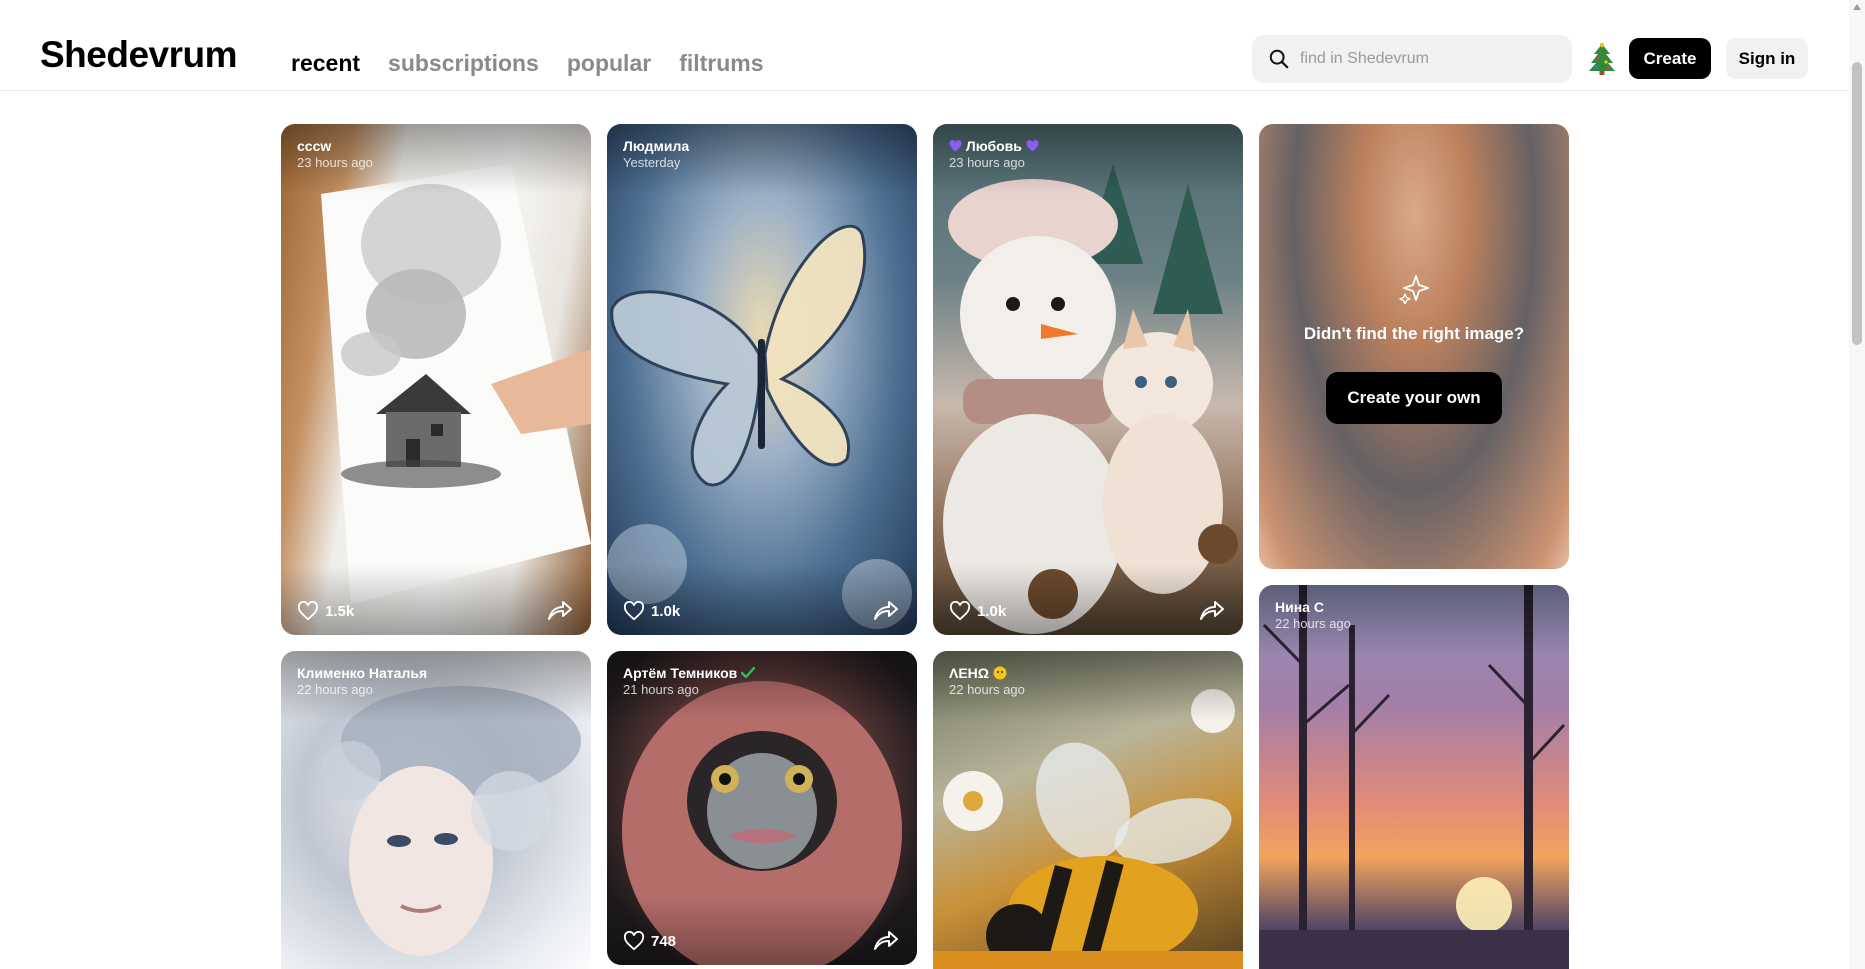 Image resolution: width=1865 pixels, height=969 pixels. I want to click on card-timestamp: 21 hours ago, so click(661, 689).